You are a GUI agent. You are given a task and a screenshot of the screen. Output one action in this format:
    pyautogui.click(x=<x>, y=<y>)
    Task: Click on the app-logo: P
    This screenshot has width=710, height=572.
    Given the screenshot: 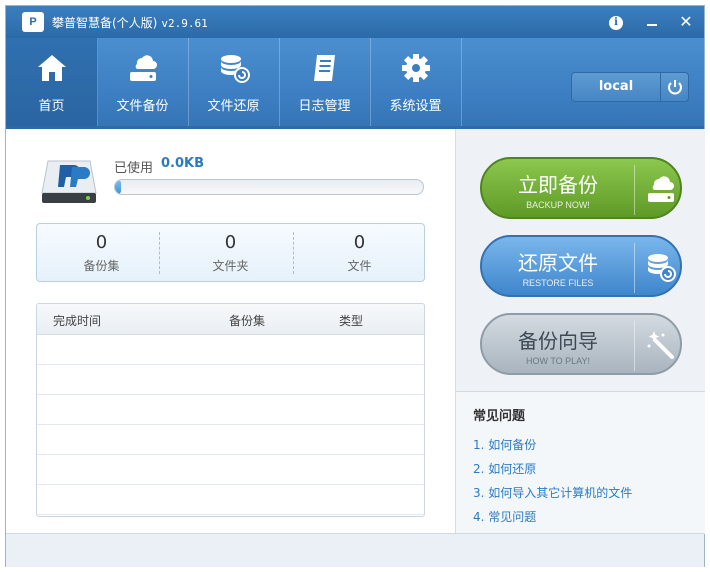 What is the action you would take?
    pyautogui.click(x=33, y=22)
    